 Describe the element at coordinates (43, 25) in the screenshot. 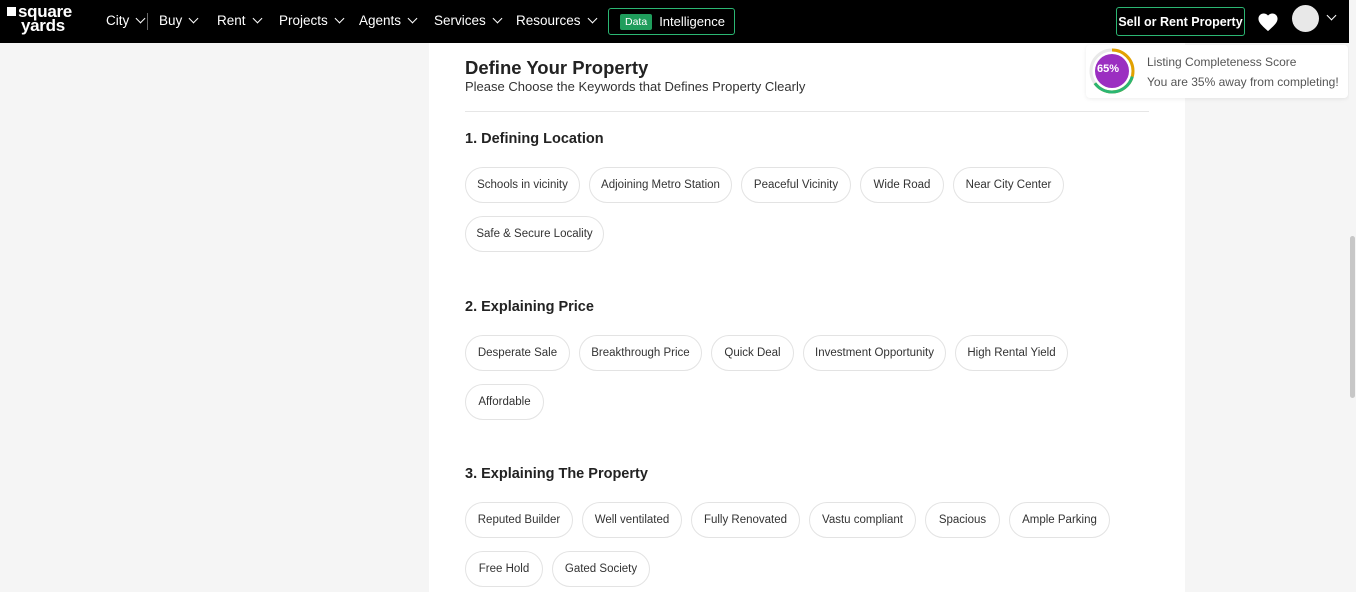

I see `logo-text-line2: yards` at that location.